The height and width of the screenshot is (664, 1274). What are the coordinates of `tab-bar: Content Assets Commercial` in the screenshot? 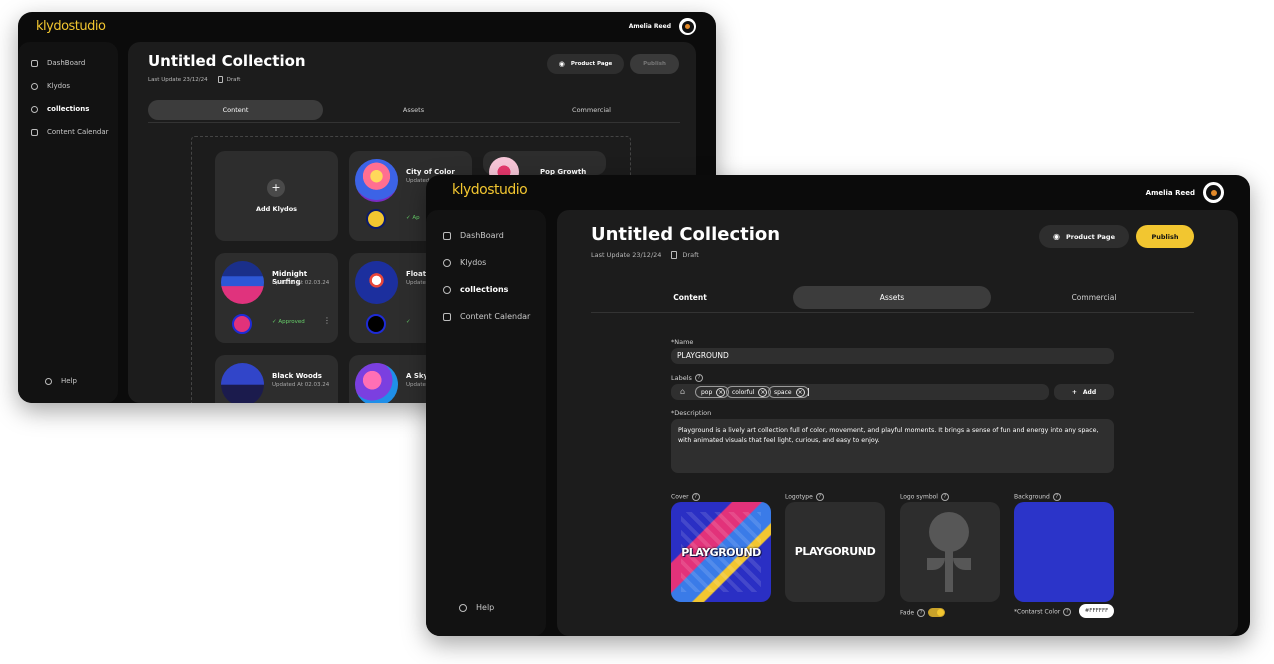 It's located at (414, 111).